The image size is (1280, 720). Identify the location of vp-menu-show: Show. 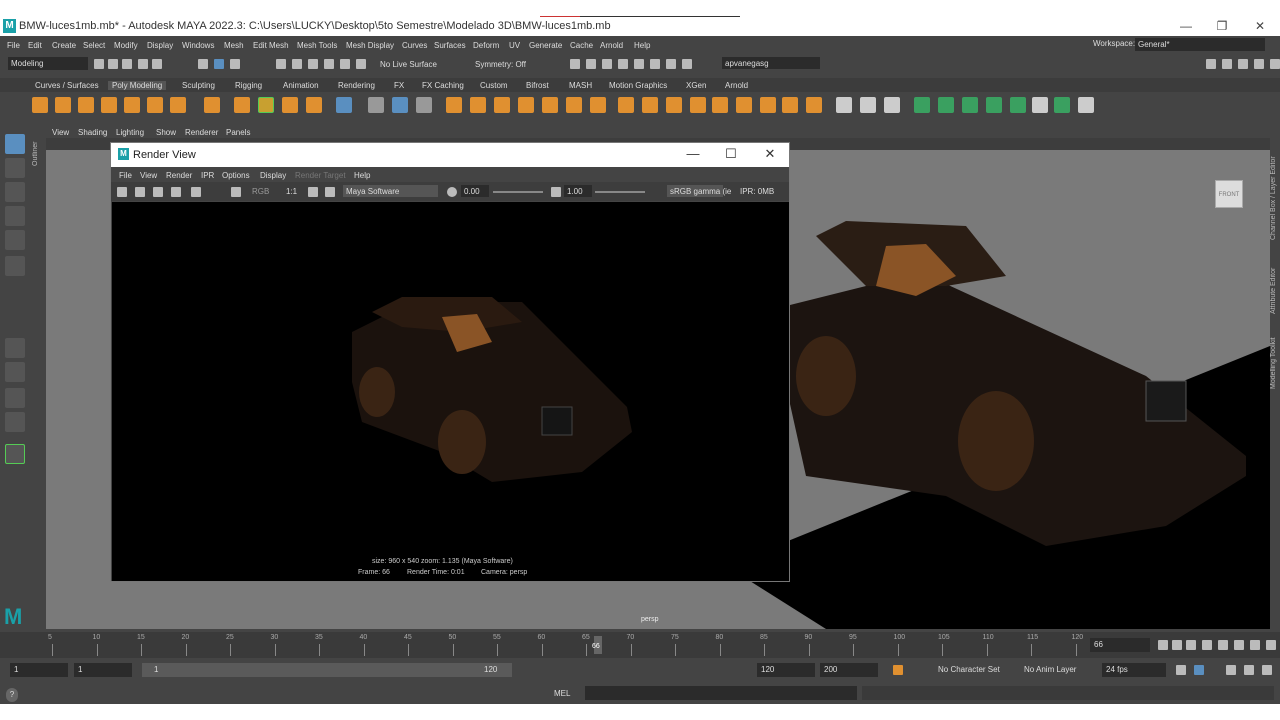
(166, 132).